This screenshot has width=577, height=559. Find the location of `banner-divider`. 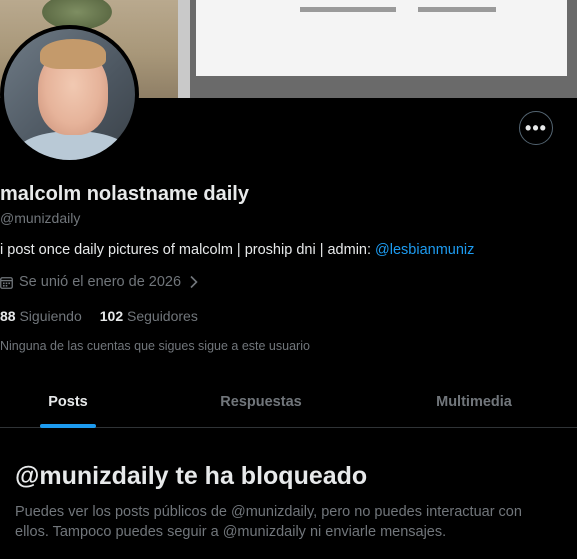

banner-divider is located at coordinates (184, 49).